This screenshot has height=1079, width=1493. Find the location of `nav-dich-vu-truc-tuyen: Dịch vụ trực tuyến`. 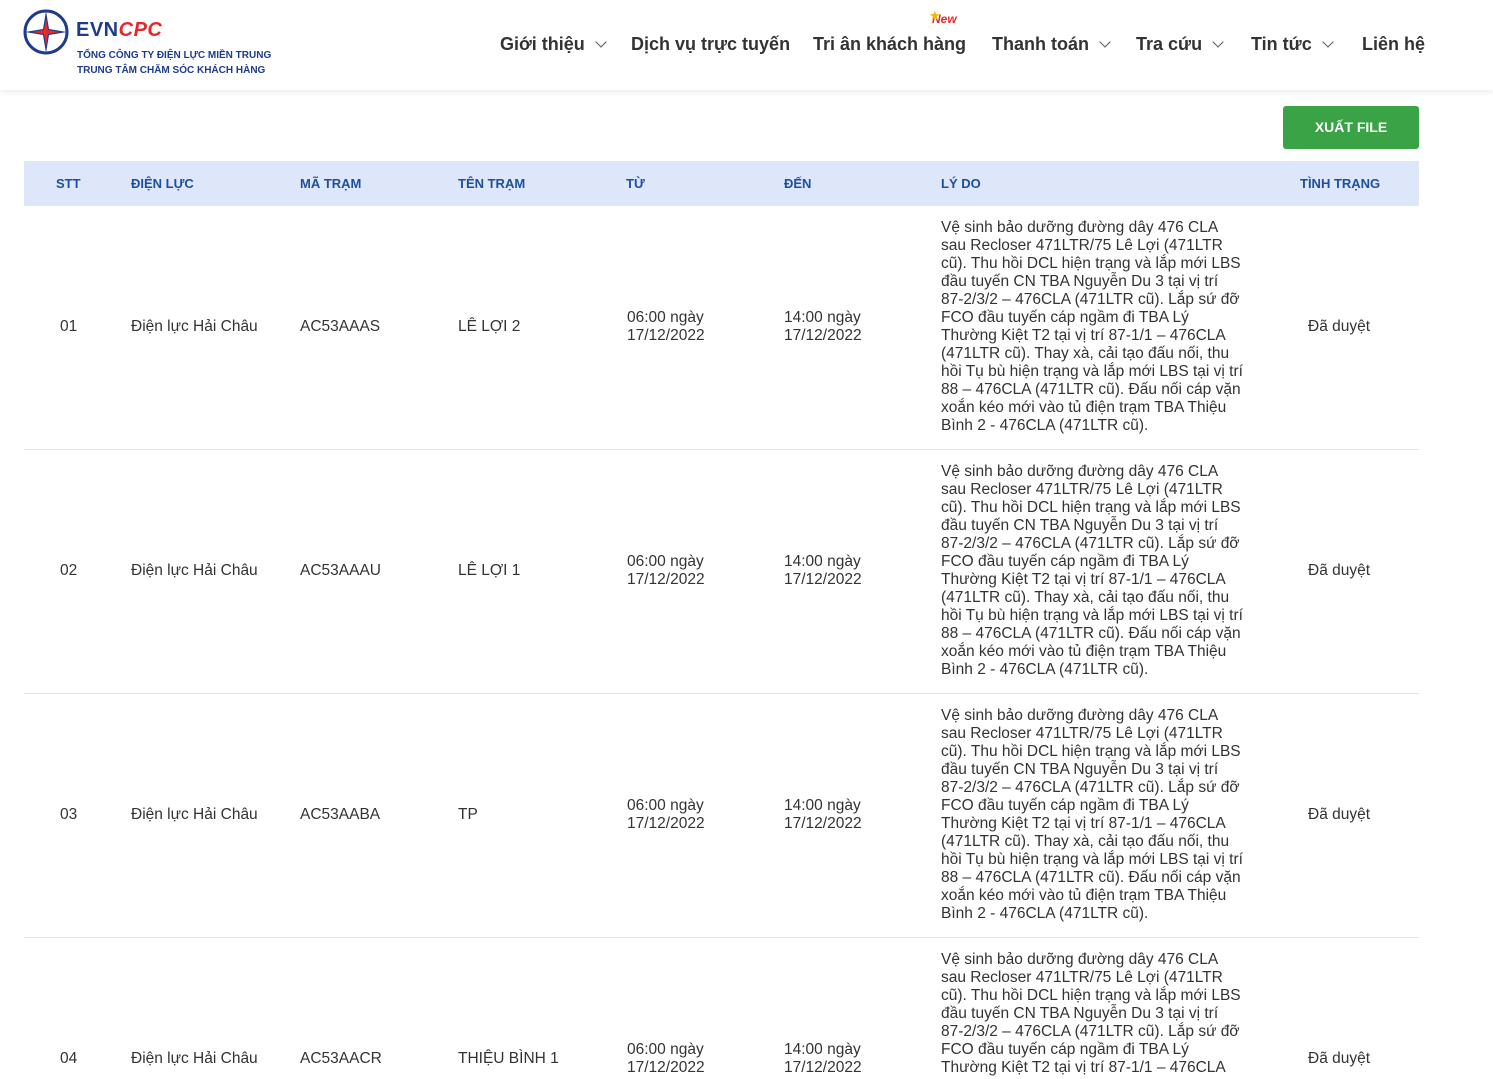

nav-dich-vu-truc-tuyen: Dịch vụ trực tuyến is located at coordinates (710, 44).